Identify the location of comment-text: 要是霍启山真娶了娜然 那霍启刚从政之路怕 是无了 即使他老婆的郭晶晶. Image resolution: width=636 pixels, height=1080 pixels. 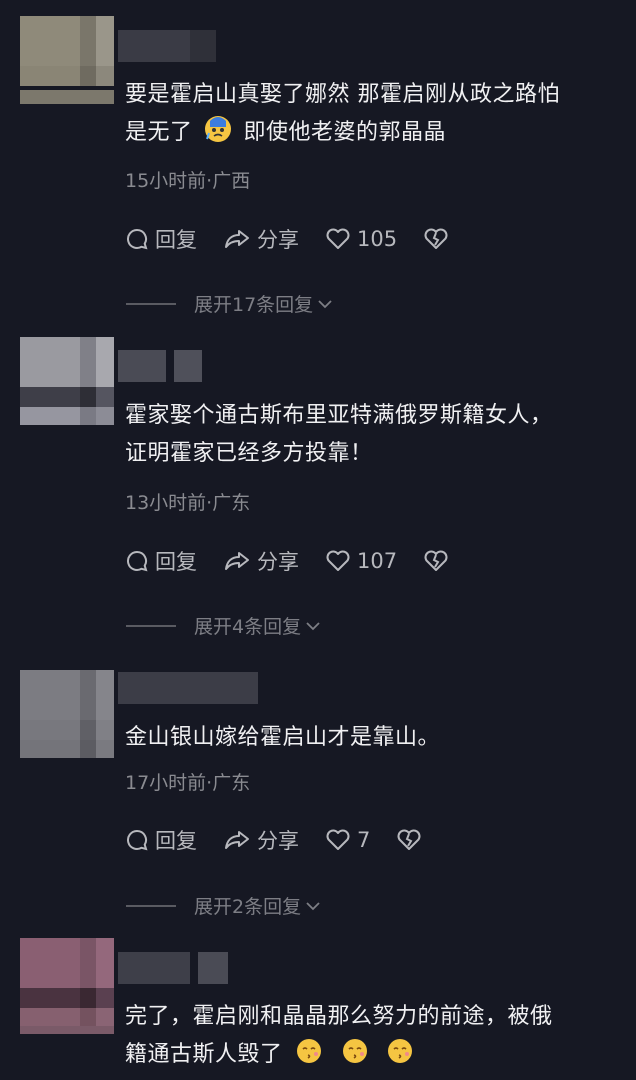
(372, 116).